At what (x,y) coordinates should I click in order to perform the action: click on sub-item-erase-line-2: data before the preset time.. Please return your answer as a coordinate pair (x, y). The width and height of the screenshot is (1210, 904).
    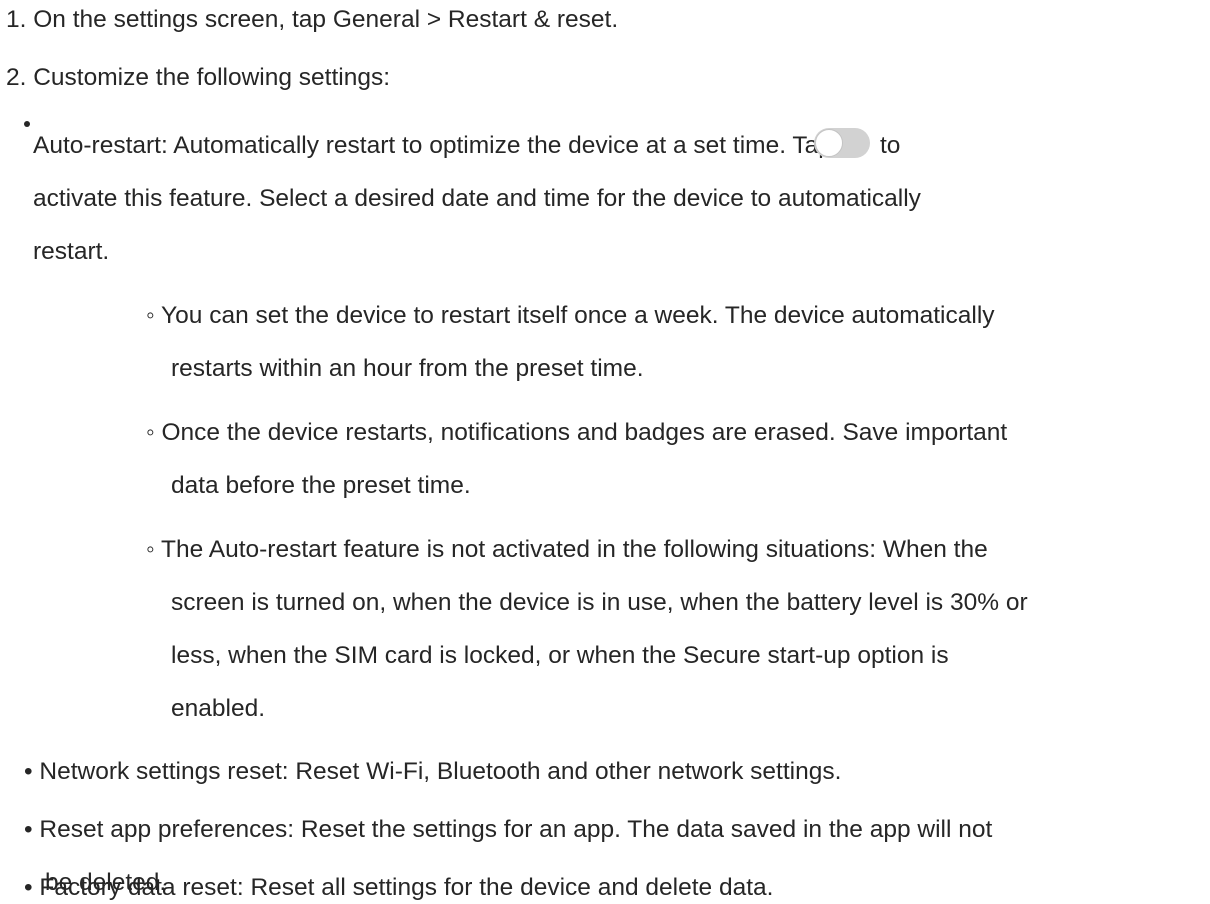
    Looking at the image, I should click on (321, 485).